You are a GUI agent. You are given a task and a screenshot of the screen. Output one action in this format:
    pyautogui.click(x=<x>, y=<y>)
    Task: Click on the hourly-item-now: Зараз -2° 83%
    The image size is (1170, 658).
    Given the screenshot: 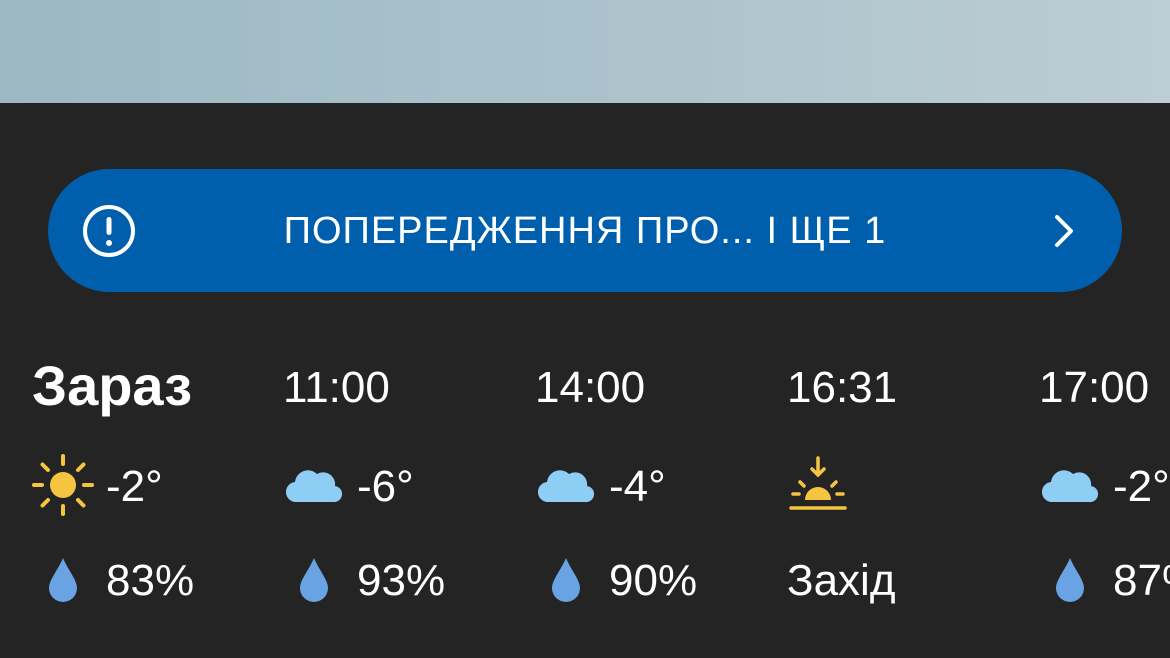 What is the action you would take?
    pyautogui.click(x=162, y=492)
    